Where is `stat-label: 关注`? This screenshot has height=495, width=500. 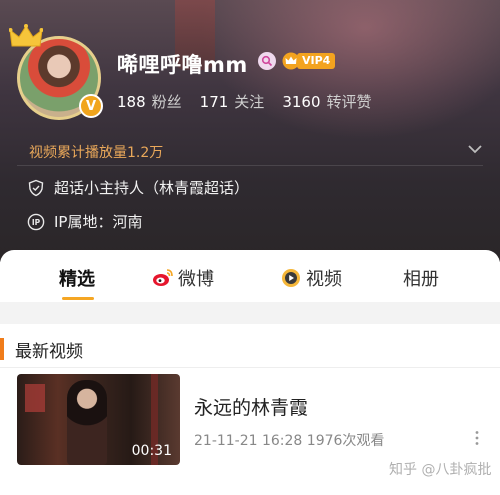
stat-label: 关注 is located at coordinates (249, 102).